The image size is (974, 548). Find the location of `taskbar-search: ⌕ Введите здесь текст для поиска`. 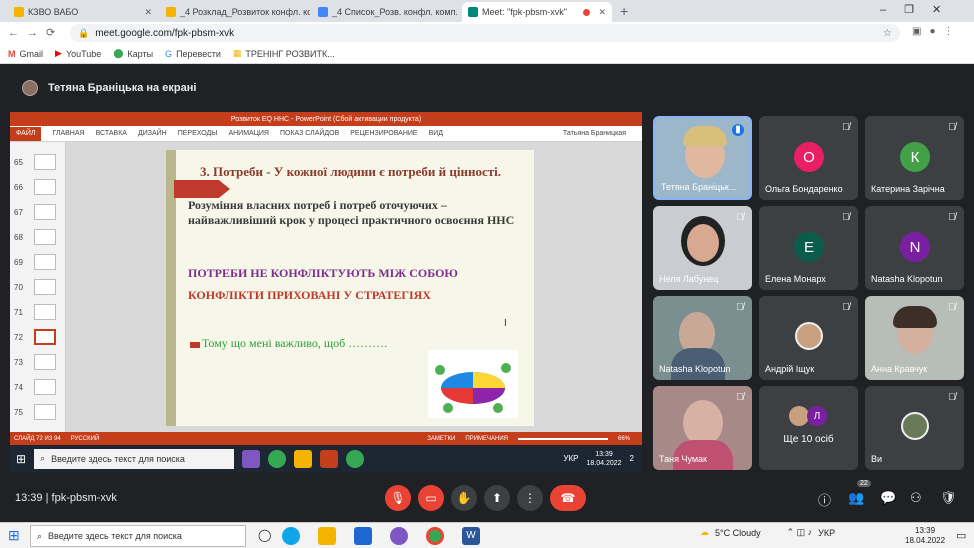

taskbar-search: ⌕ Введите здесь текст для поиска is located at coordinates (138, 536).